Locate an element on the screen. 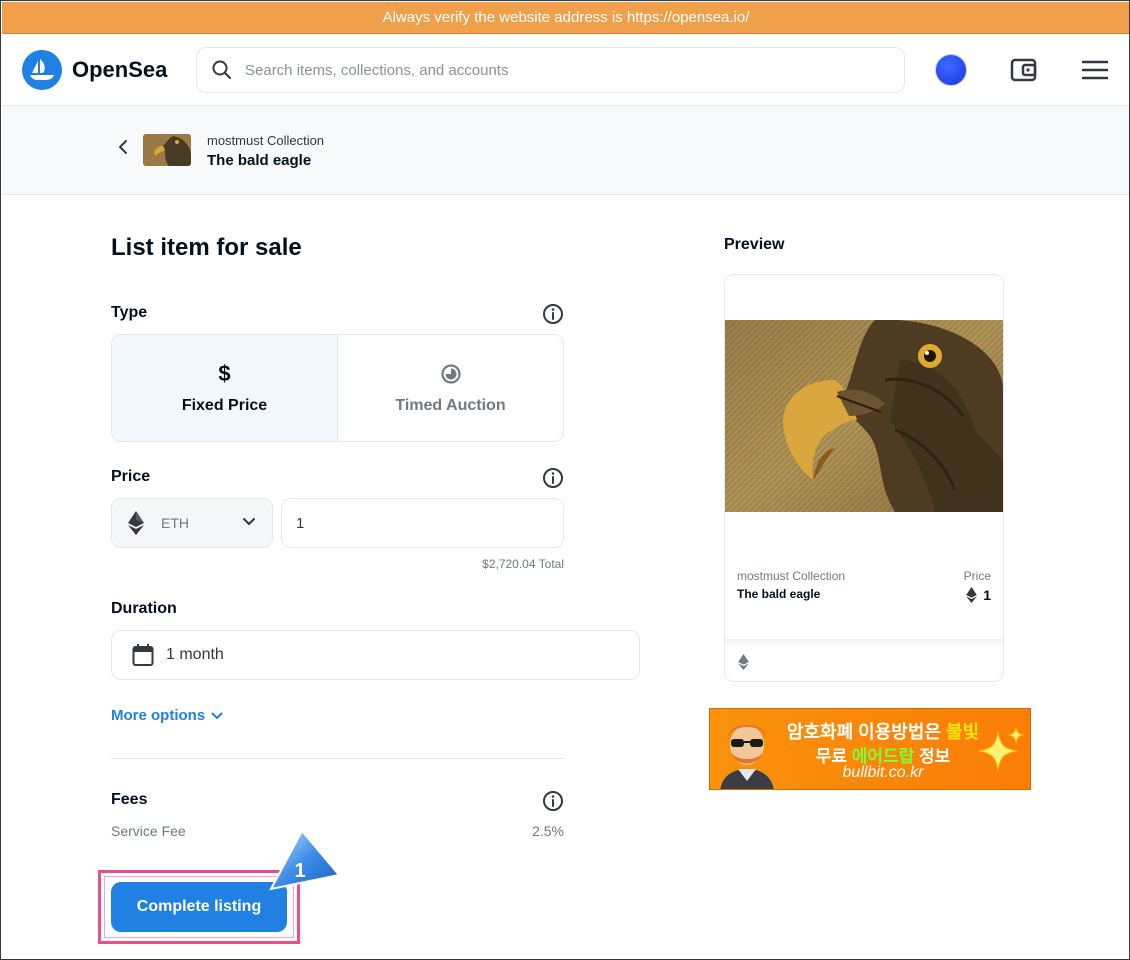  dollar-icon: $ is located at coordinates (224, 373).